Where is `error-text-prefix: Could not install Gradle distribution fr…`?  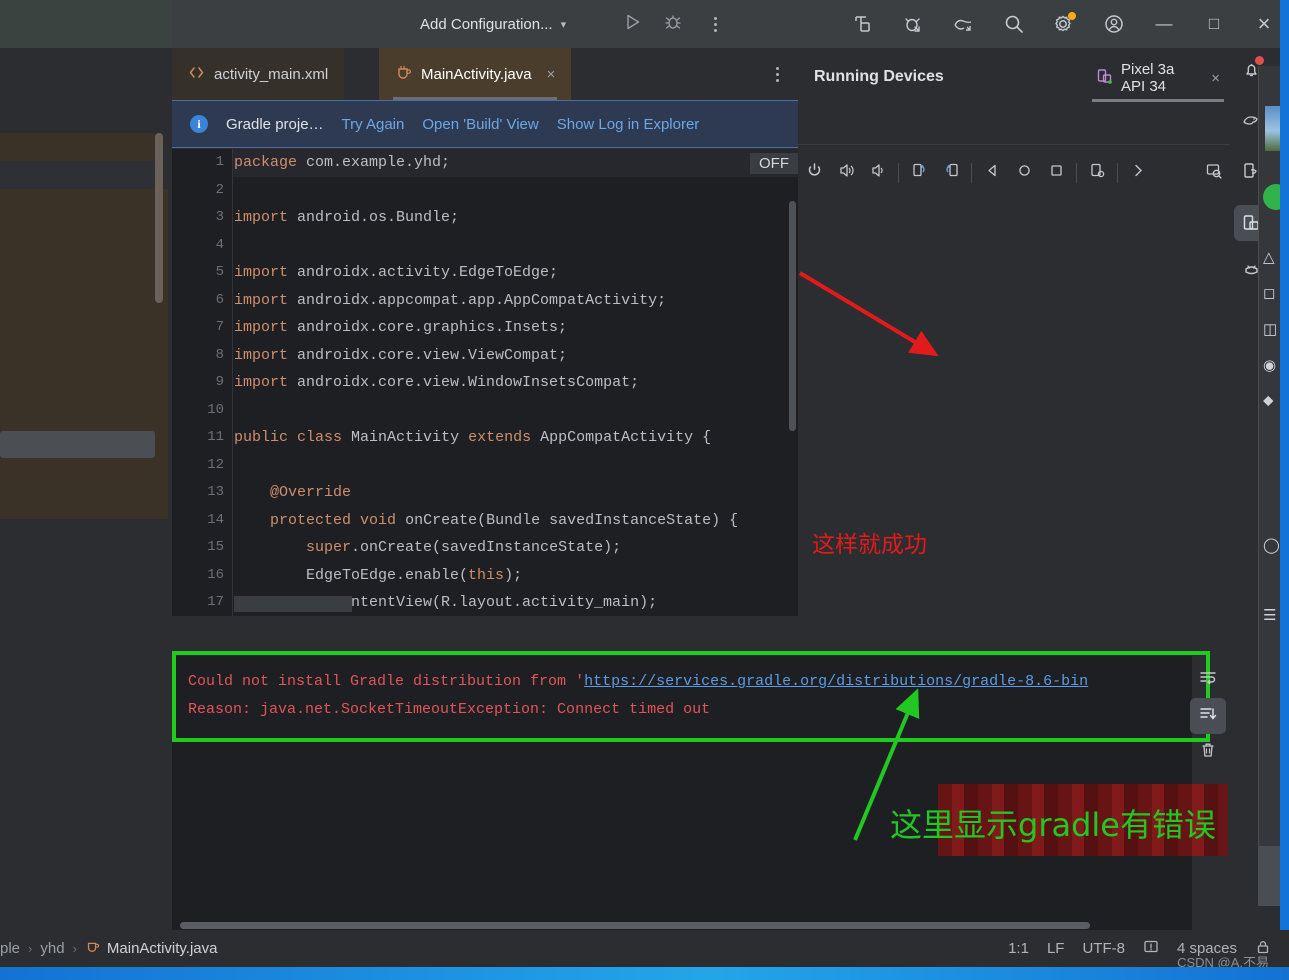
error-text-prefix: Could not install Gradle distribution fr… is located at coordinates (386, 681).